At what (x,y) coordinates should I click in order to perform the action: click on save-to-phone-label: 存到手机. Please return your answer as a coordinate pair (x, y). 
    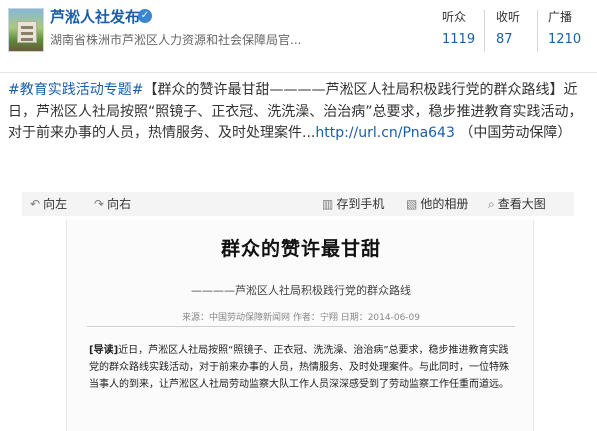
    Looking at the image, I should click on (360, 204).